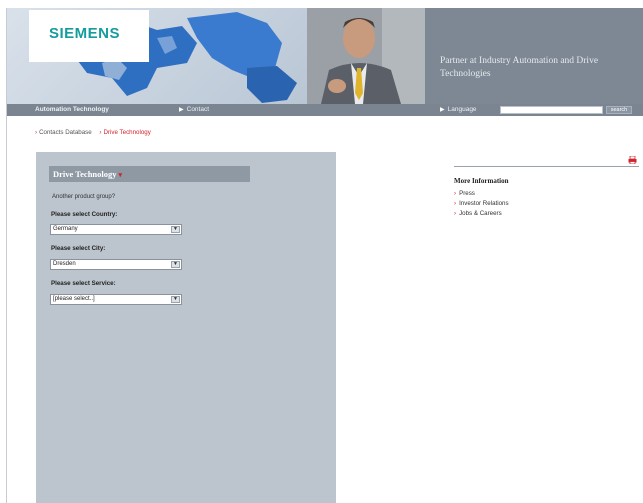 The height and width of the screenshot is (503, 643). I want to click on another-product-group-link: Another product group?, so click(83, 197).